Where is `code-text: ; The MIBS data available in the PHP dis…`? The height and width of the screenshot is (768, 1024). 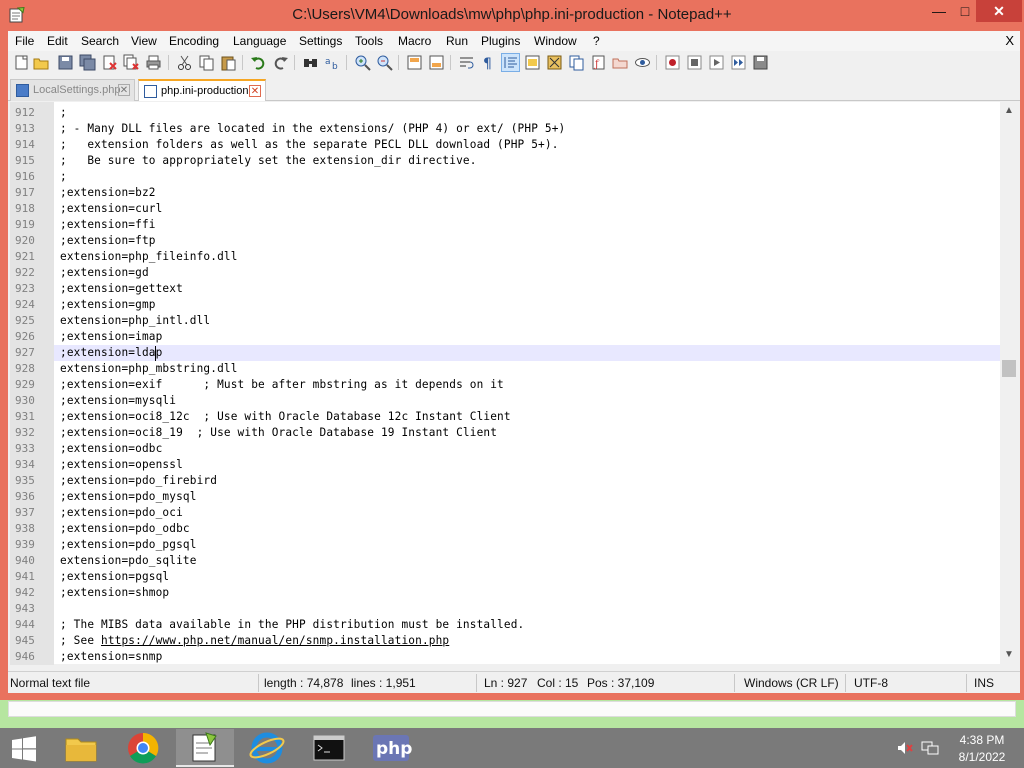
code-text: ; The MIBS data available in the PHP dis… is located at coordinates (292, 625).